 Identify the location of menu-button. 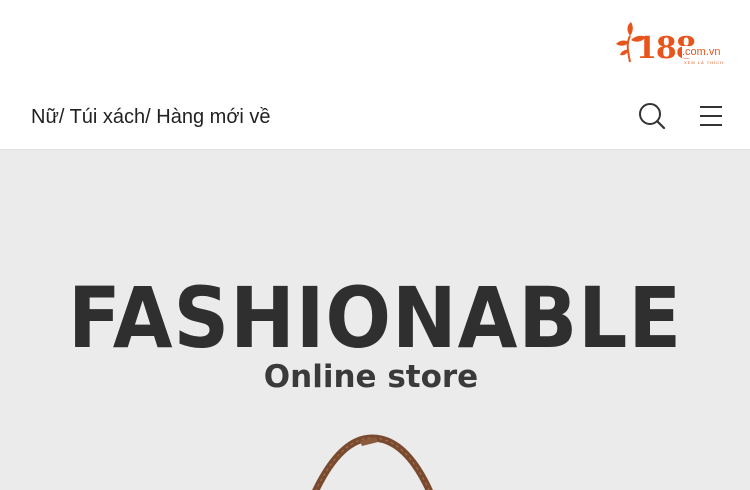
(711, 116).